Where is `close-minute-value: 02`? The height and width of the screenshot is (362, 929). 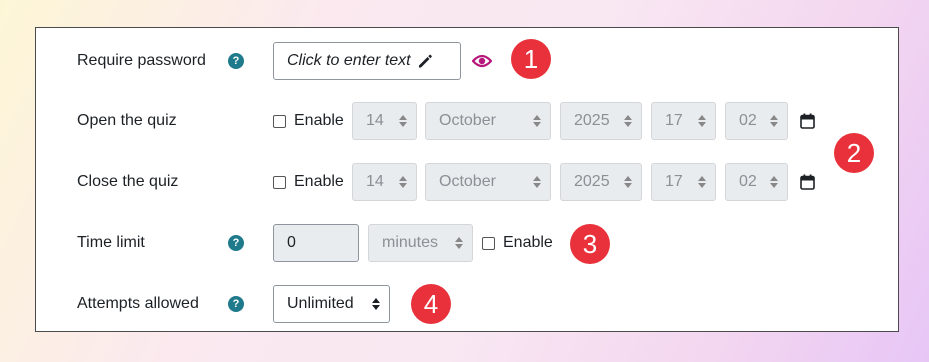 close-minute-value: 02 is located at coordinates (748, 181).